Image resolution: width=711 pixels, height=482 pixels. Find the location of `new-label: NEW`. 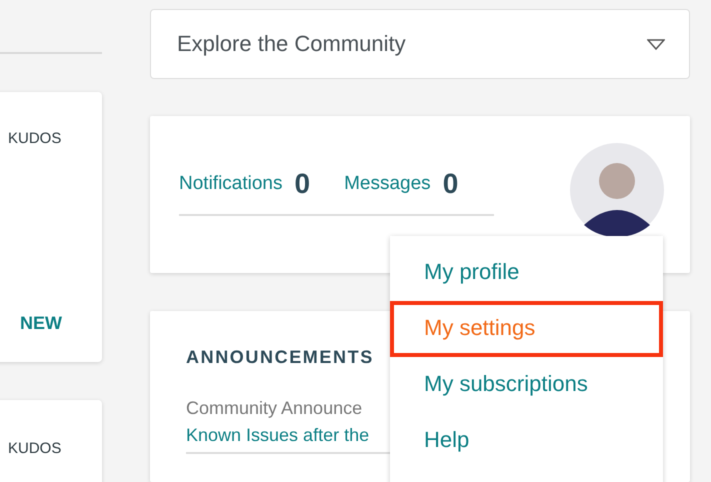

new-label: NEW is located at coordinates (41, 323).